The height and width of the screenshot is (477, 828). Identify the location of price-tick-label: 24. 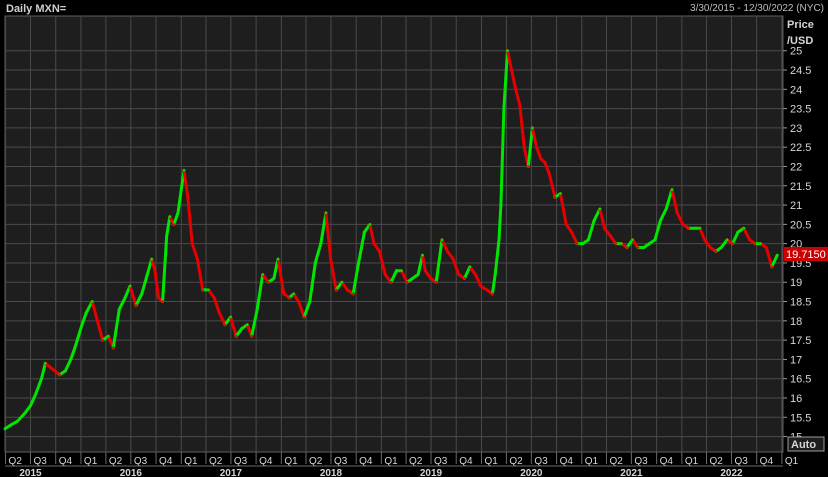
(796, 90).